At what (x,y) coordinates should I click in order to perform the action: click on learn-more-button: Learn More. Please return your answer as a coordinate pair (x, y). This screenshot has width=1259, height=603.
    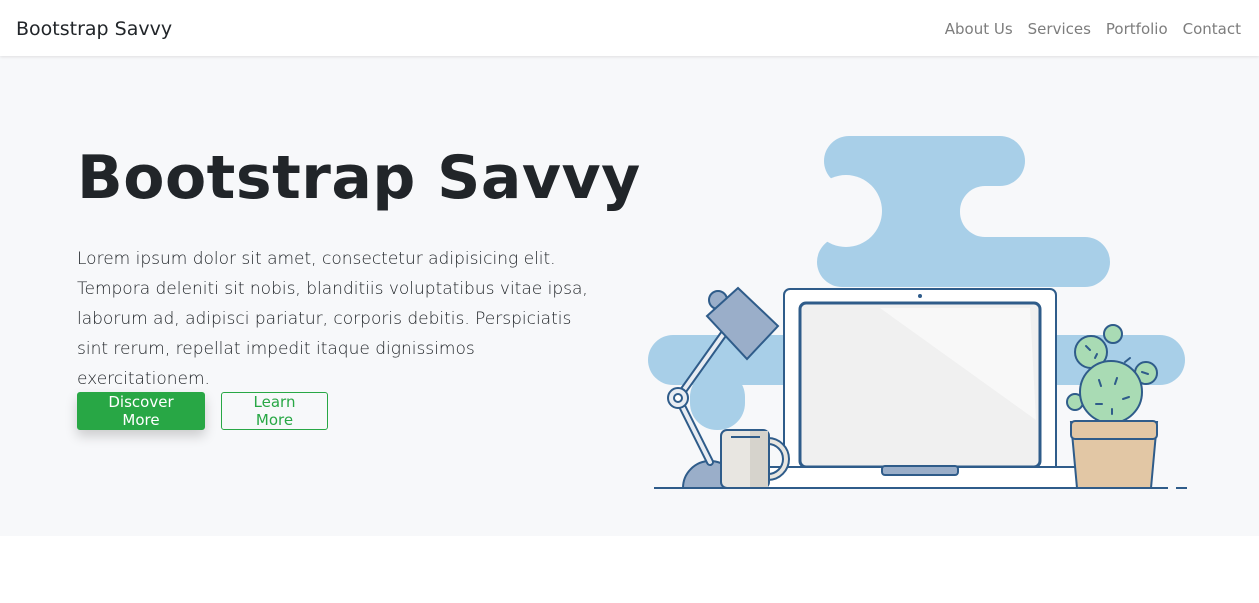
    Looking at the image, I should click on (274, 411).